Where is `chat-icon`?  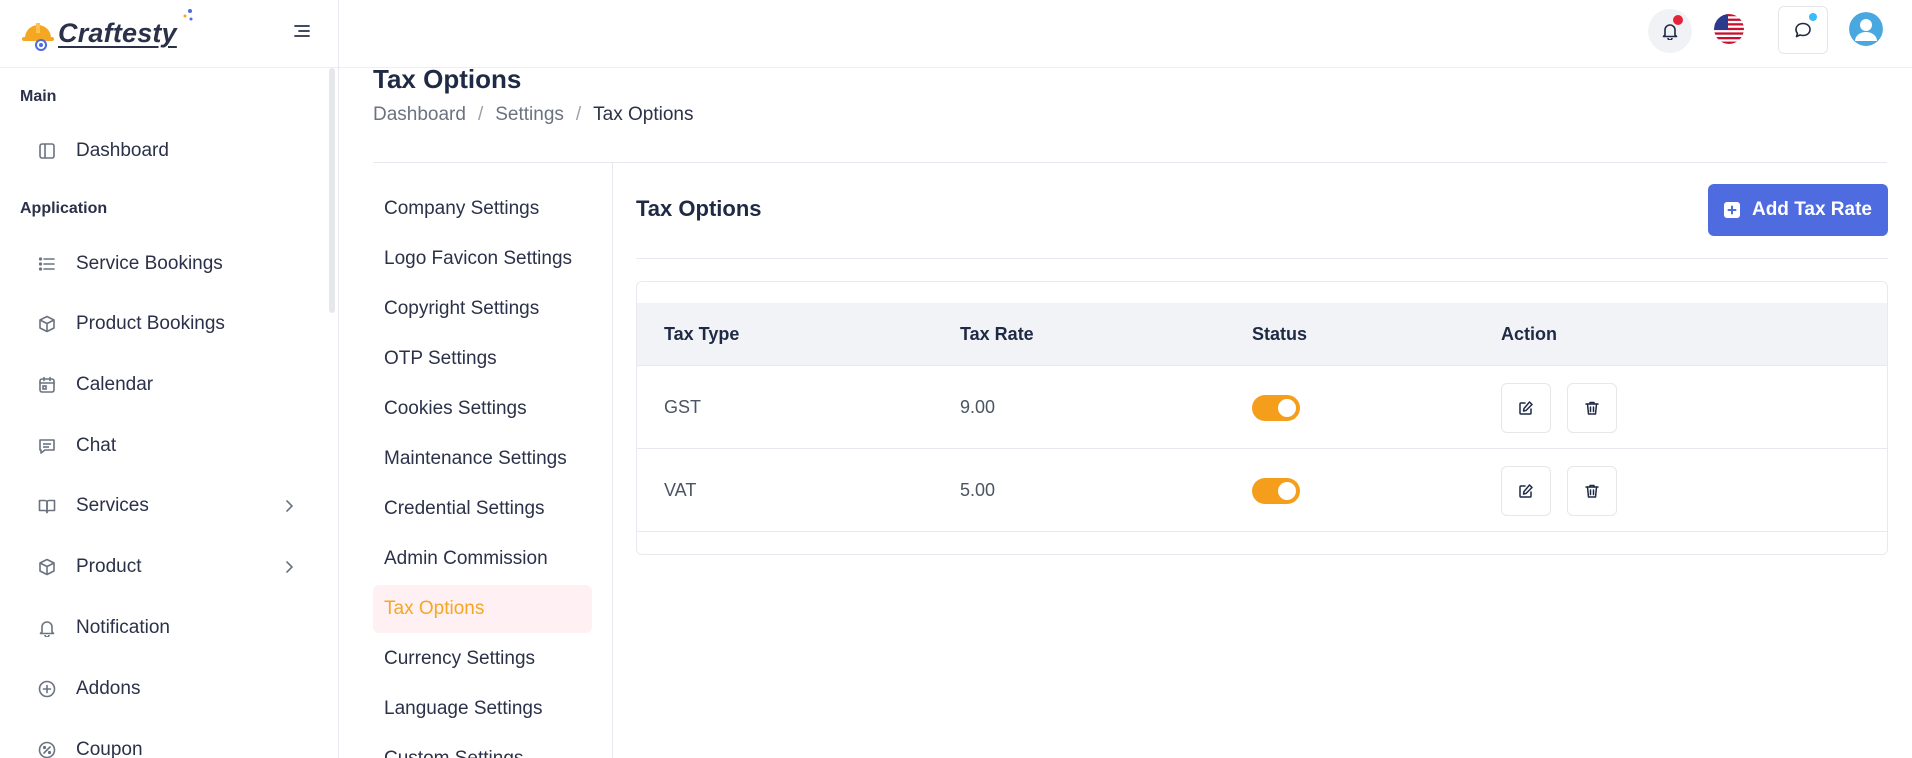 chat-icon is located at coordinates (1803, 30).